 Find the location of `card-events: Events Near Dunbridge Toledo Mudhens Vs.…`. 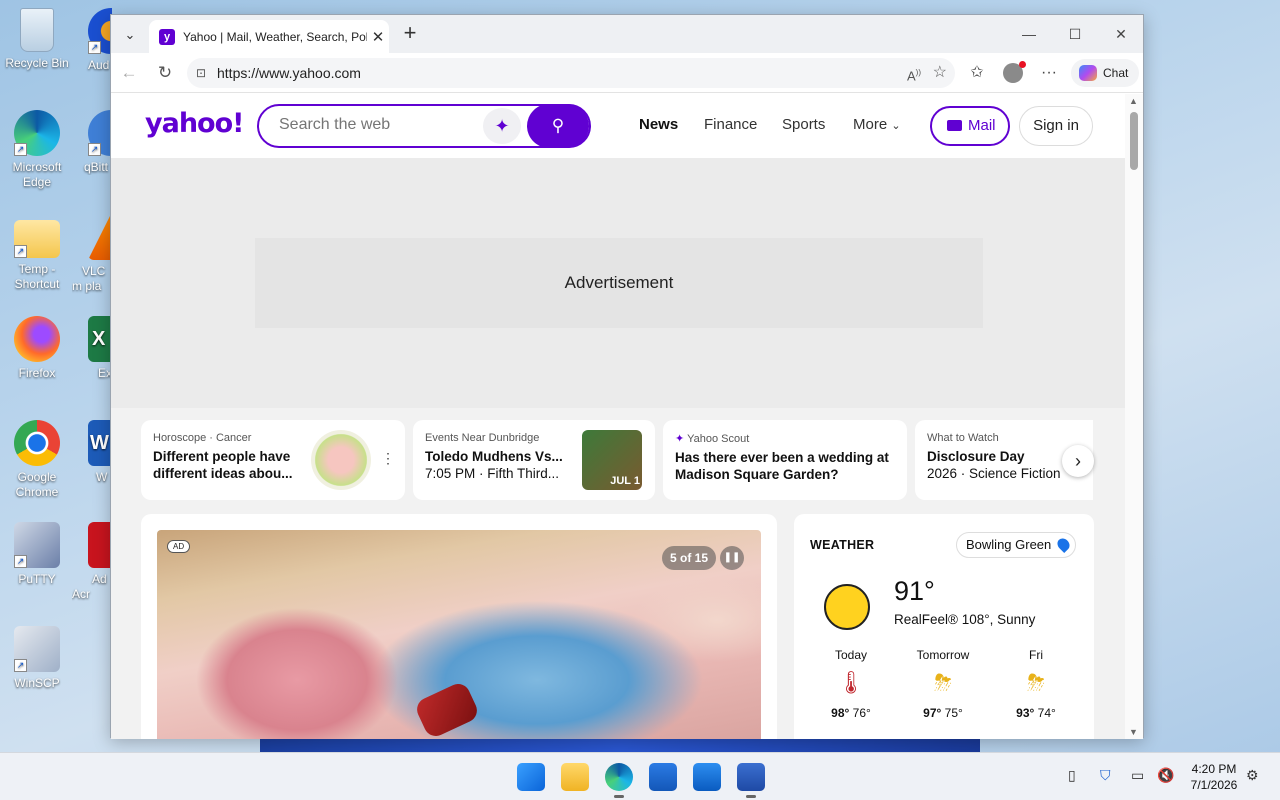

card-events: Events Near Dunbridge Toledo Mudhens Vs.… is located at coordinates (534, 460).